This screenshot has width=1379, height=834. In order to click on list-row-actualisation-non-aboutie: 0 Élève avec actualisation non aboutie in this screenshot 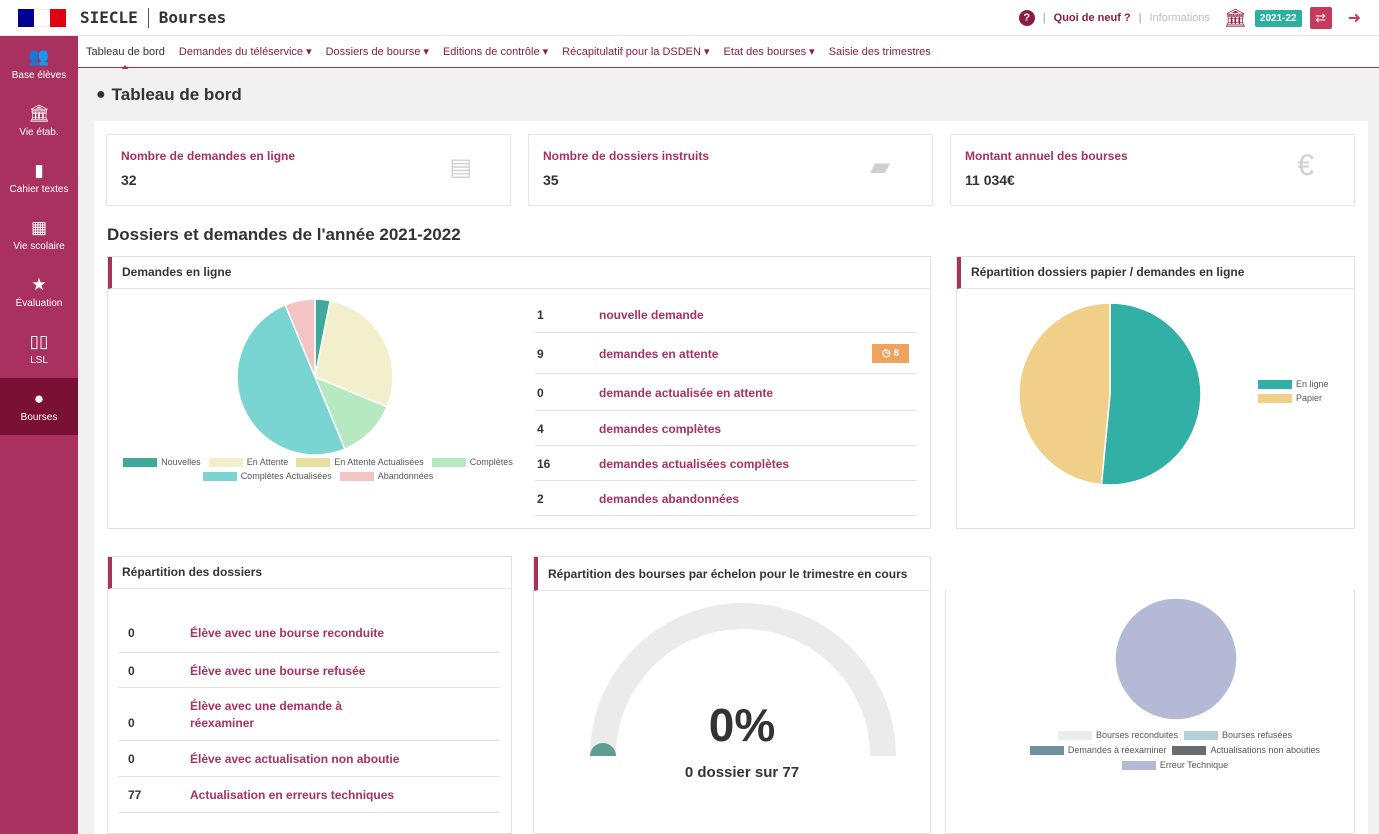, I will do `click(309, 759)`.